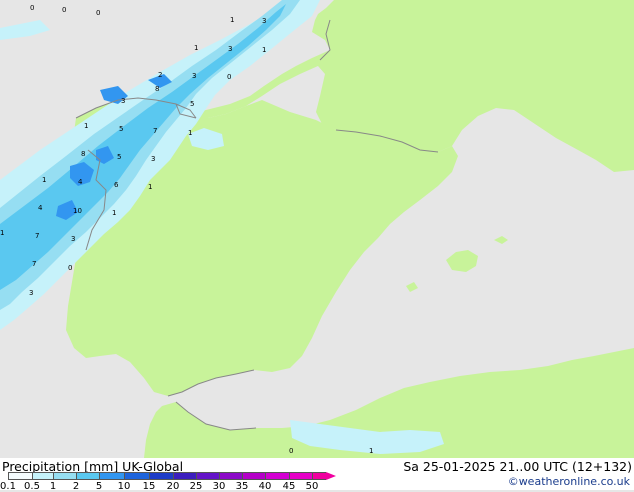  Describe the element at coordinates (160, 75) in the screenshot. I see `precip-value: 2` at that location.